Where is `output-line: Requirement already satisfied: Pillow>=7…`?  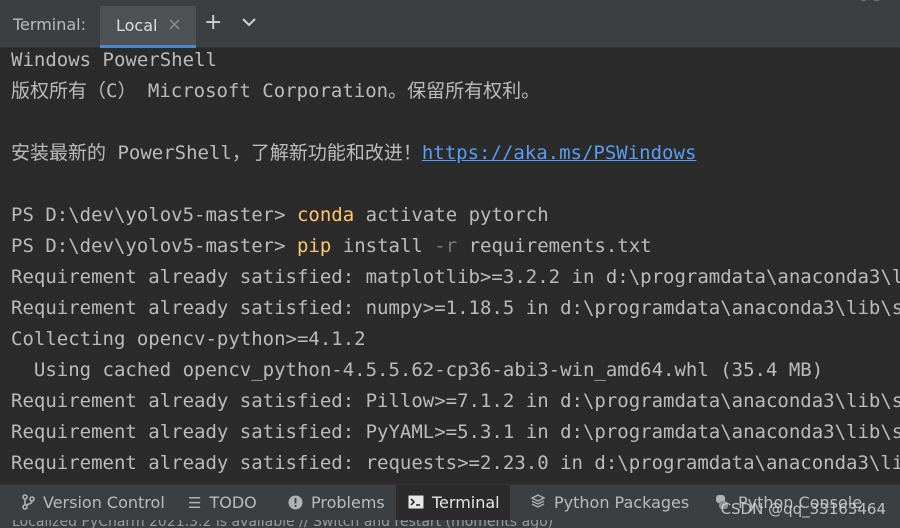
output-line: Requirement already satisfied: Pillow>=7… is located at coordinates (455, 401).